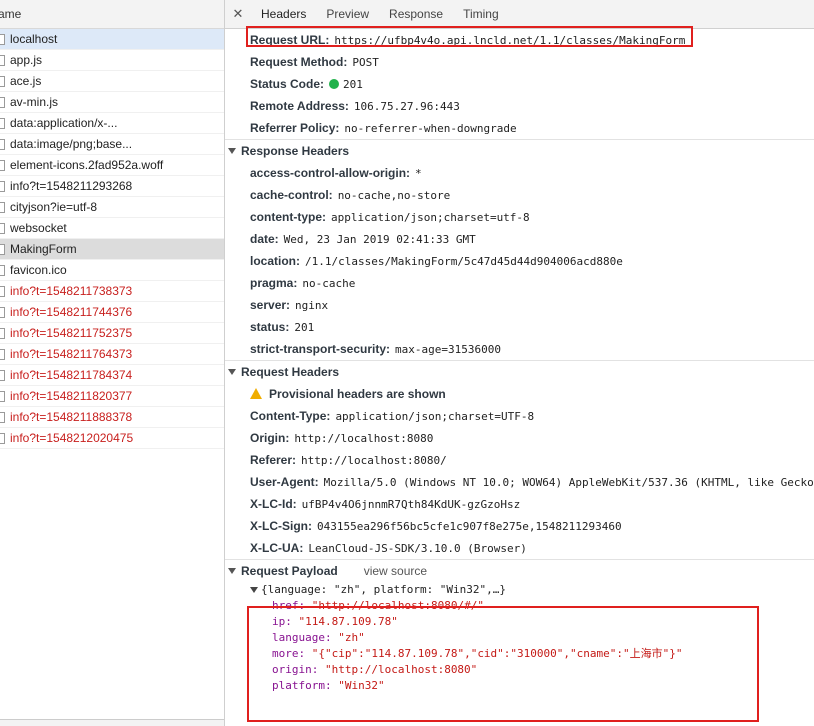  What do you see at coordinates (112, 270) in the screenshot?
I see `request-item: favicon.ico` at bounding box center [112, 270].